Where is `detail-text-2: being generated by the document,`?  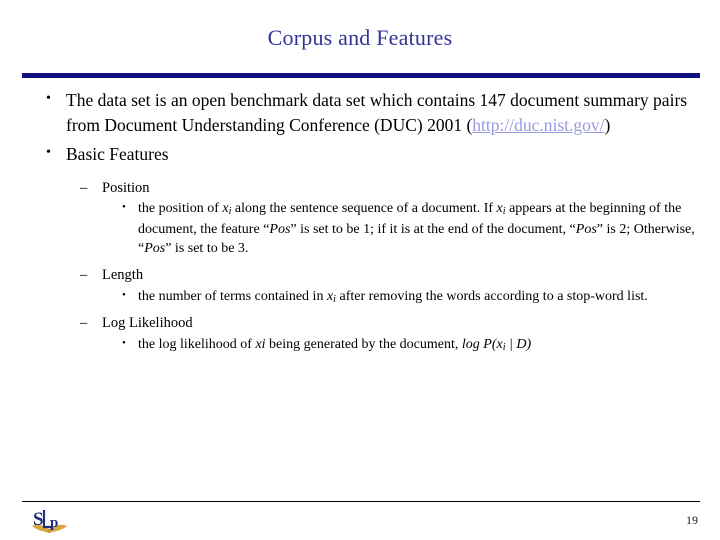
detail-text-2: being generated by the document, is located at coordinates (363, 345).